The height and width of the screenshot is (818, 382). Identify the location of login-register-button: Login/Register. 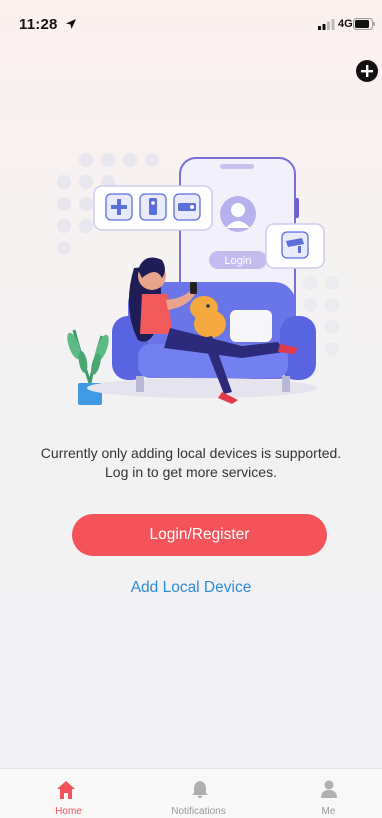
(199, 535).